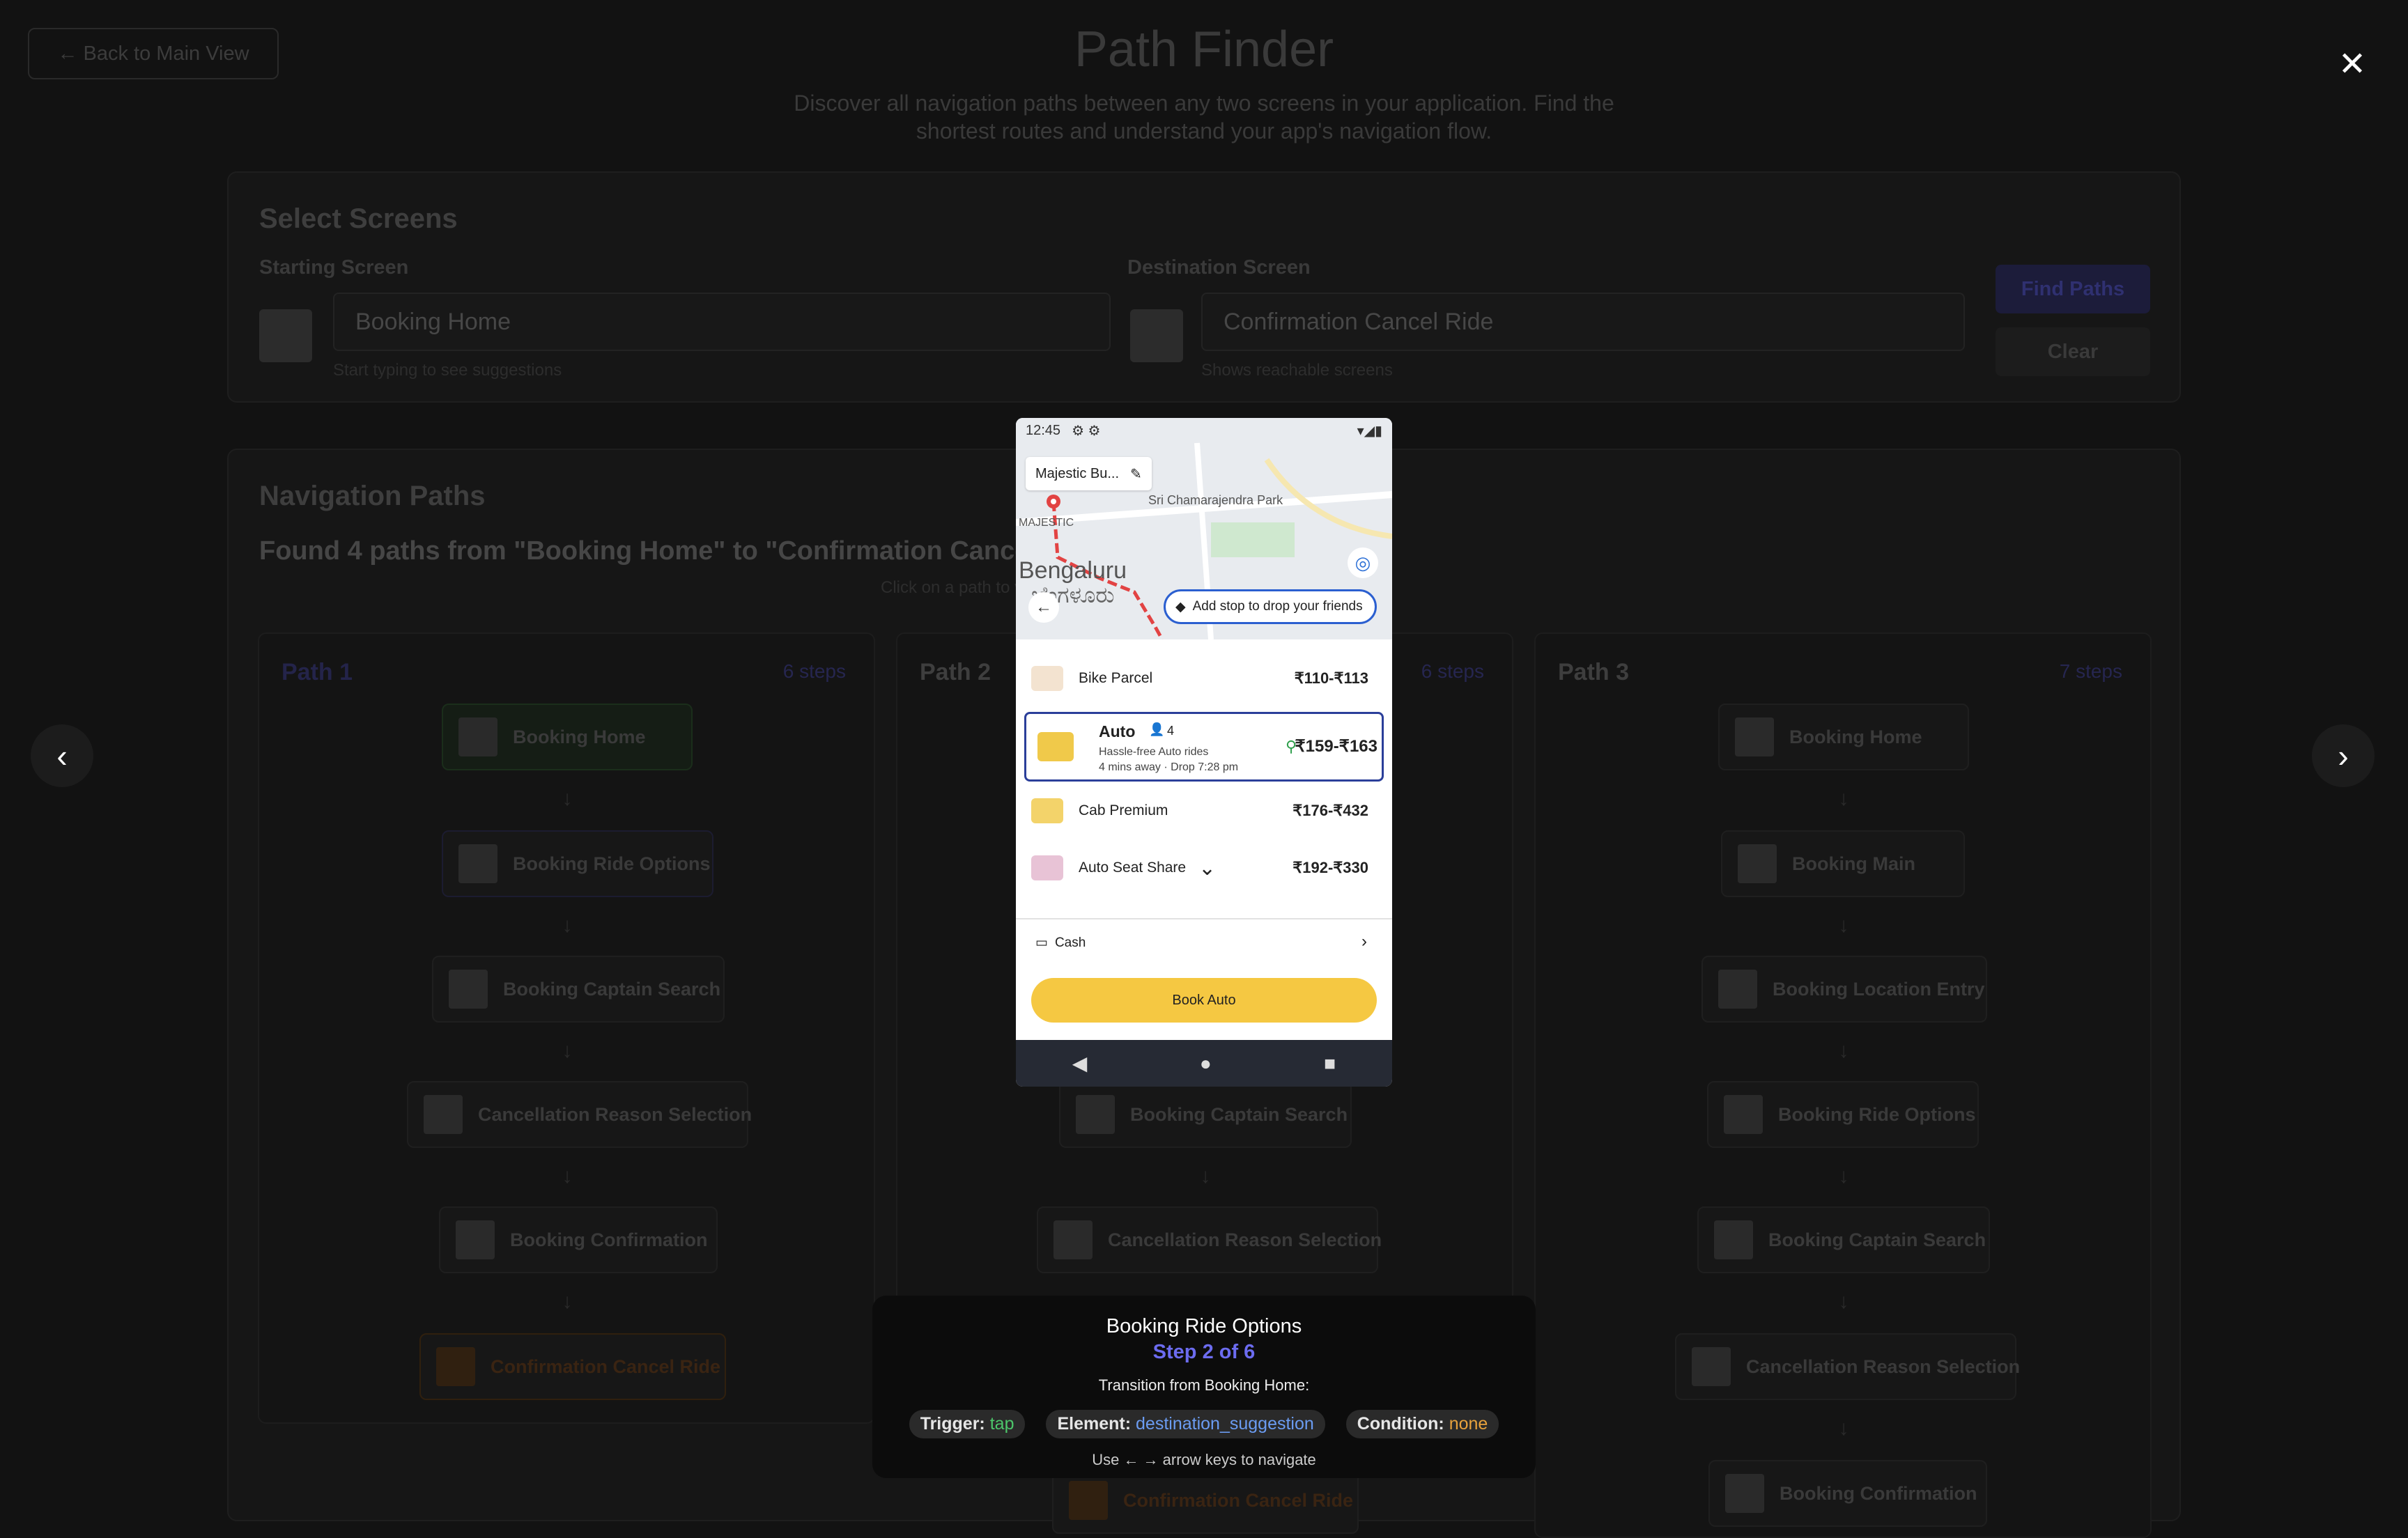  What do you see at coordinates (956, 672) in the screenshot?
I see `path-title: Path 2` at bounding box center [956, 672].